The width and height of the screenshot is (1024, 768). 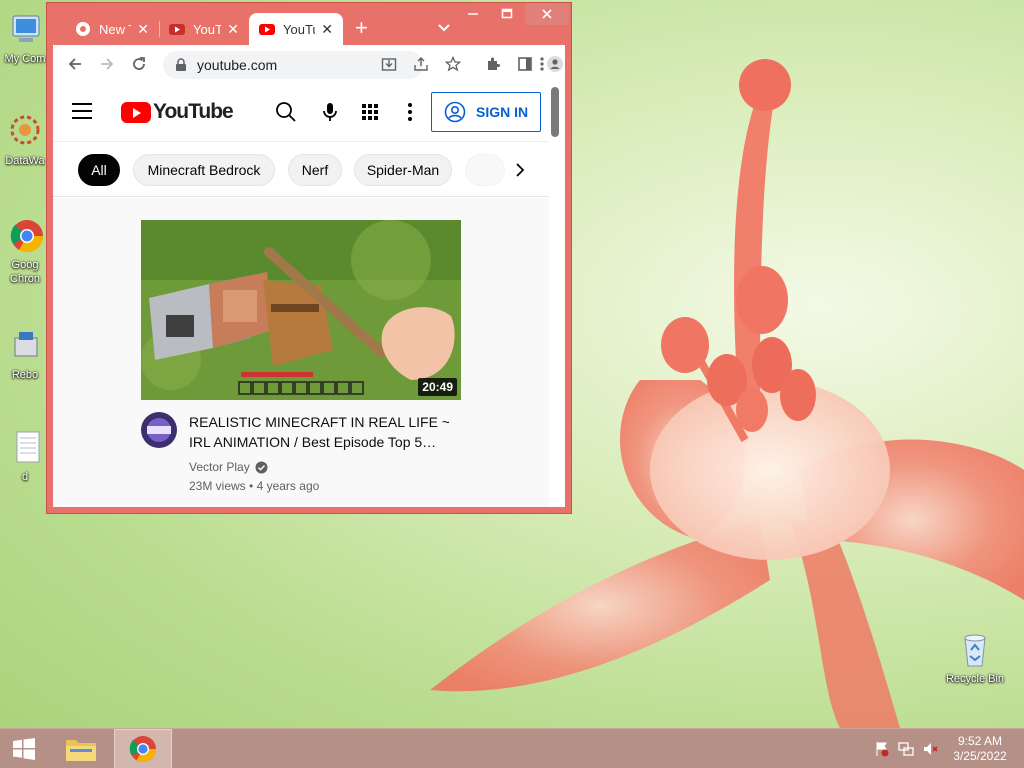 What do you see at coordinates (193, 111) in the screenshot?
I see `youtube-logo-text: YouTube` at bounding box center [193, 111].